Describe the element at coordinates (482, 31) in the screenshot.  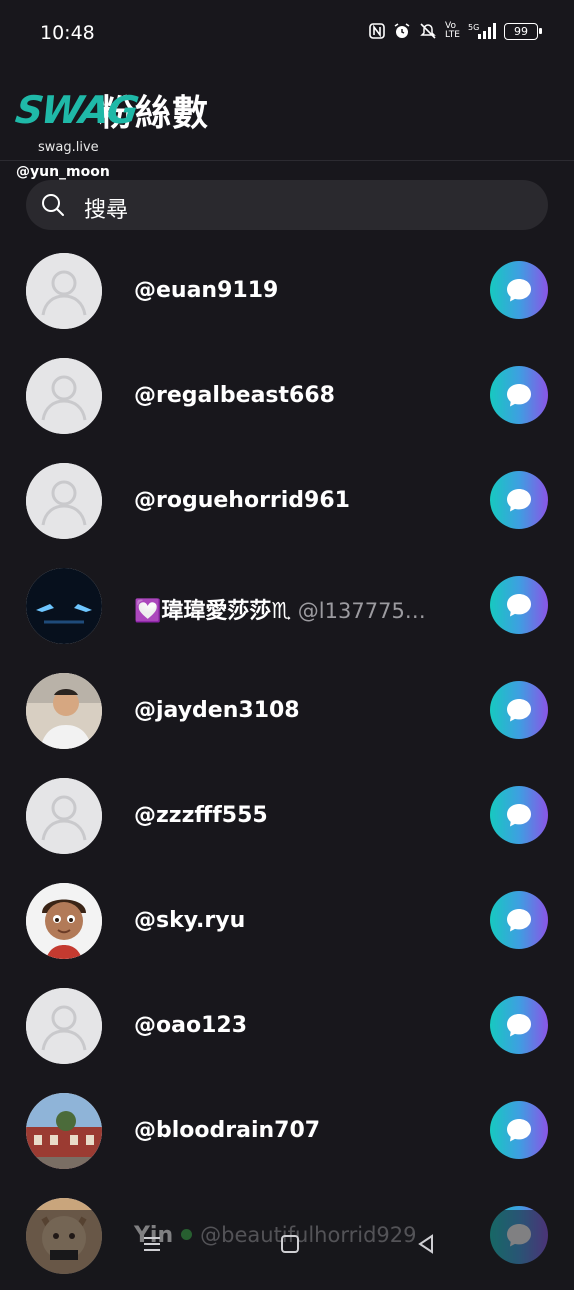
I see `signal-5g-icon: 5G` at that location.